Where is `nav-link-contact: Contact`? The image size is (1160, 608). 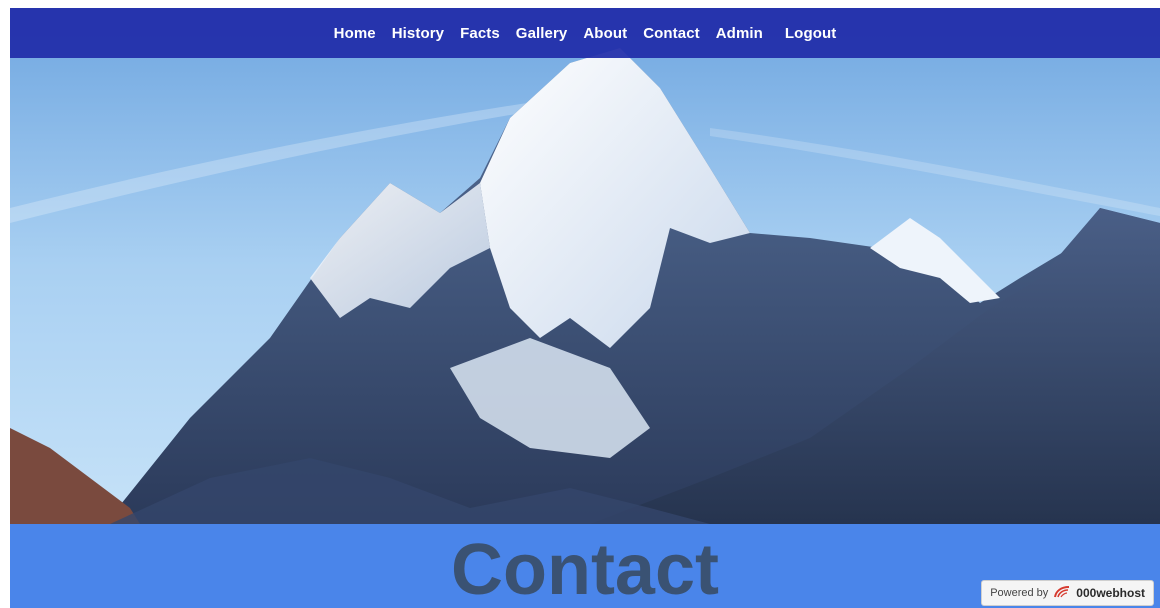 nav-link-contact: Contact is located at coordinates (671, 33).